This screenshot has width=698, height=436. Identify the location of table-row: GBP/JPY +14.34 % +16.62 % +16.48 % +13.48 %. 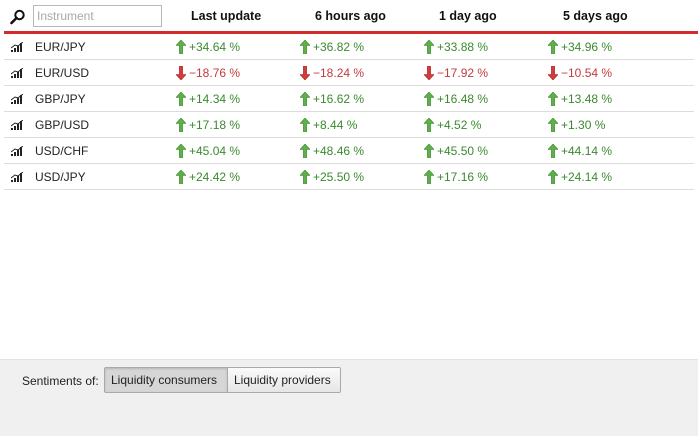
(349, 99).